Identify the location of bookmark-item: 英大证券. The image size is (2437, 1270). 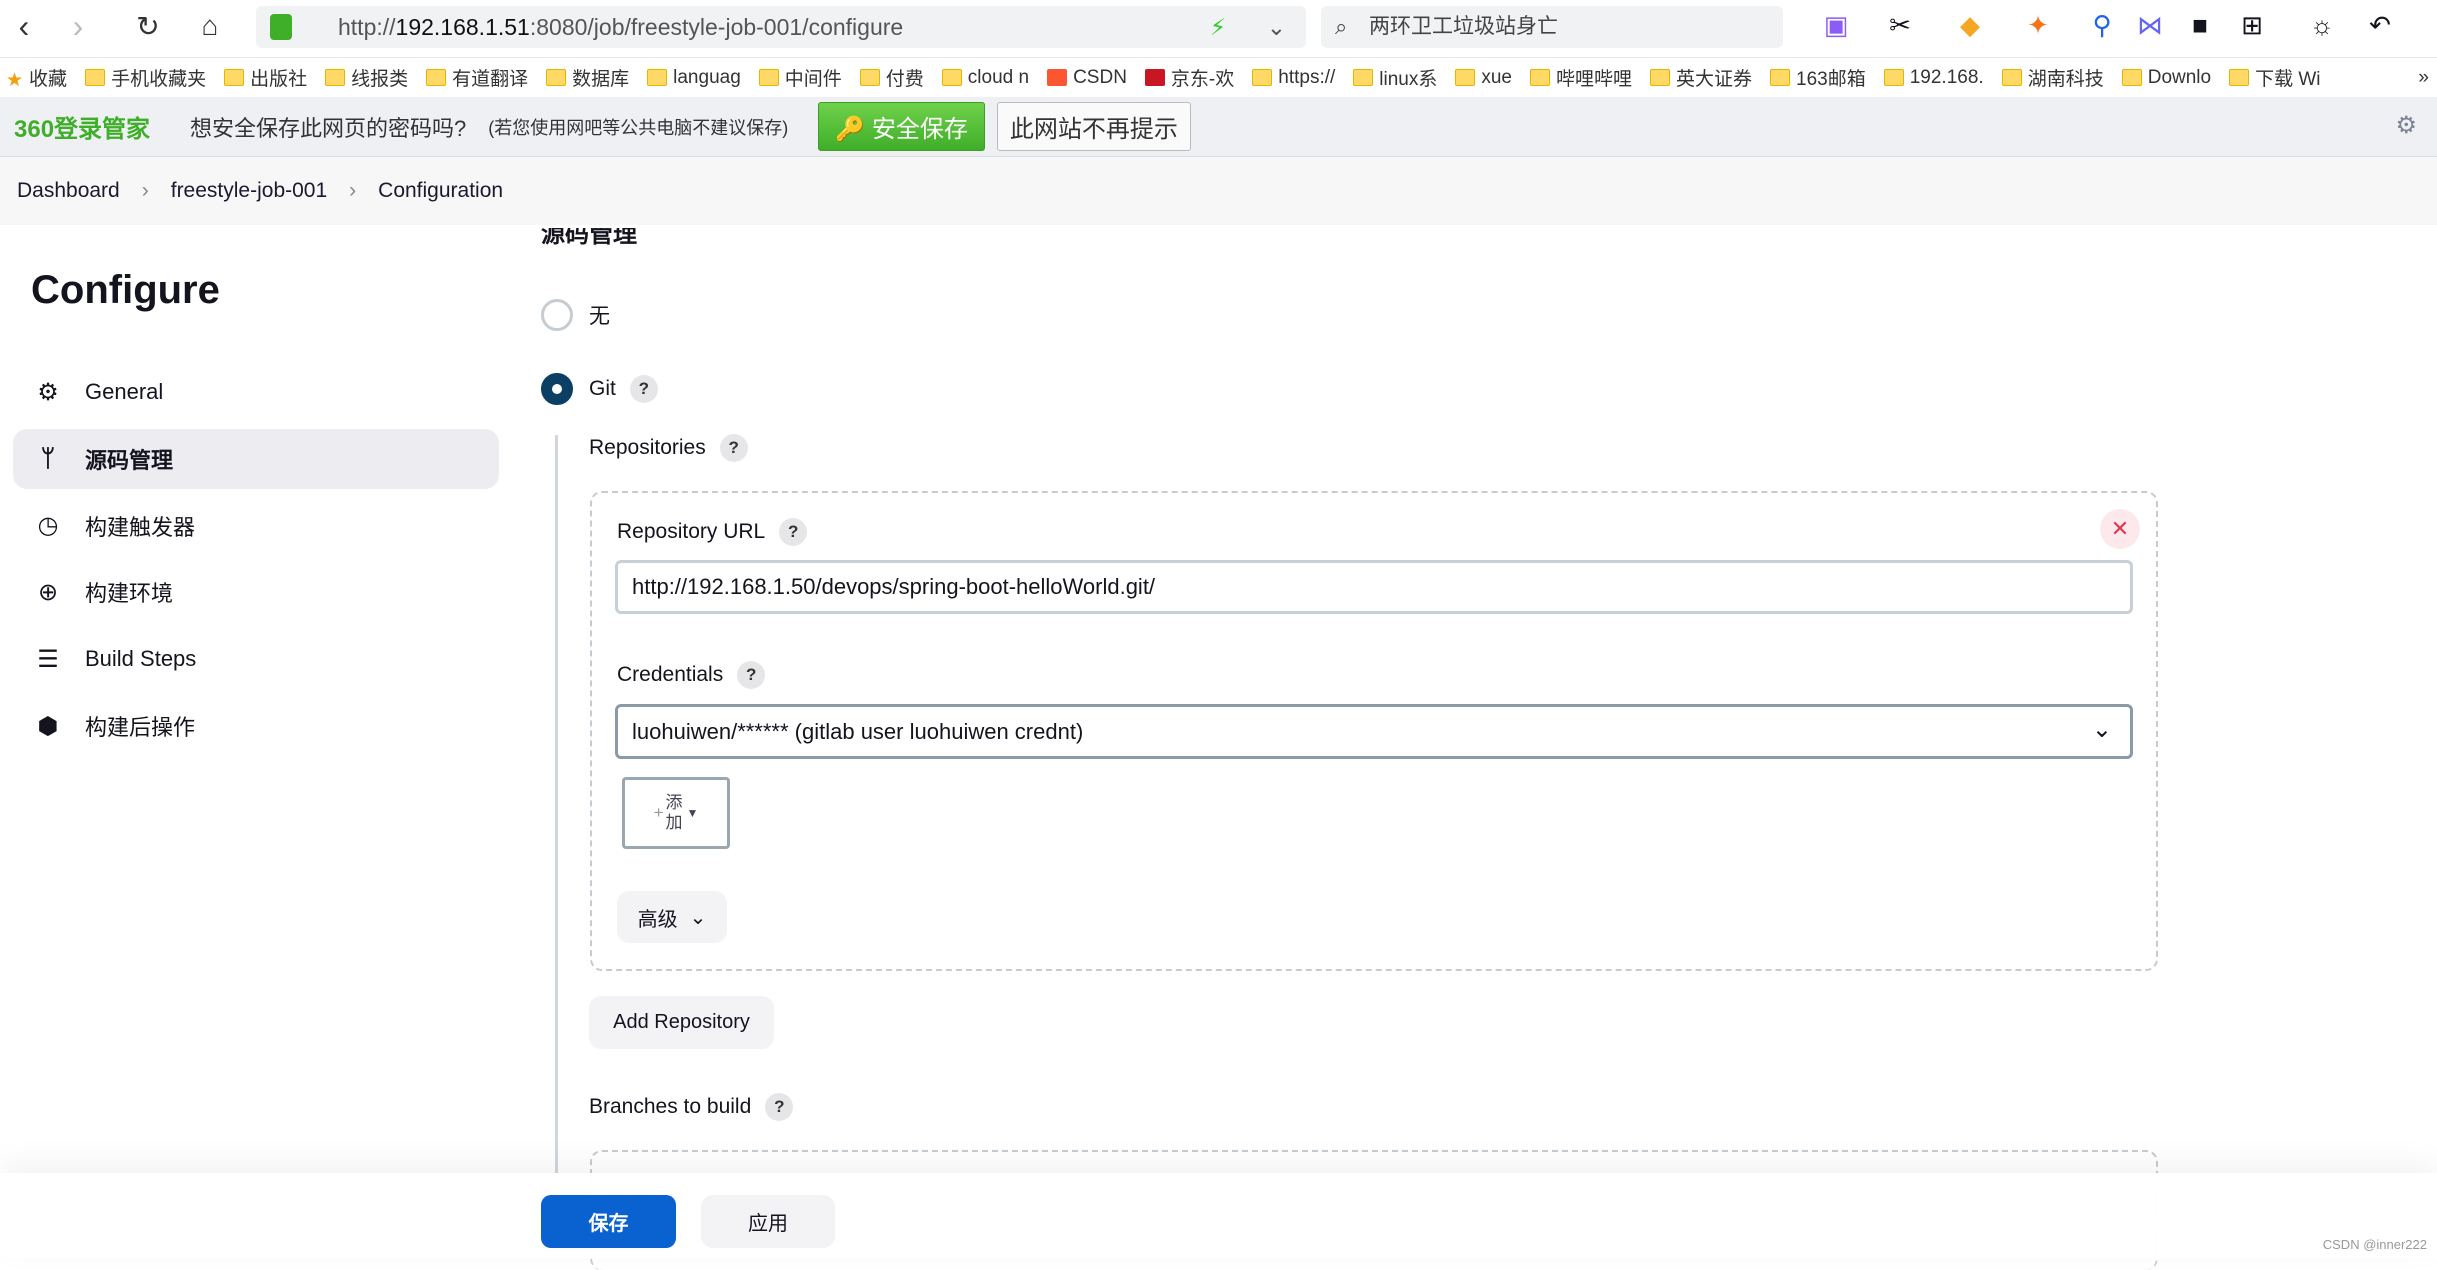
(1701, 77).